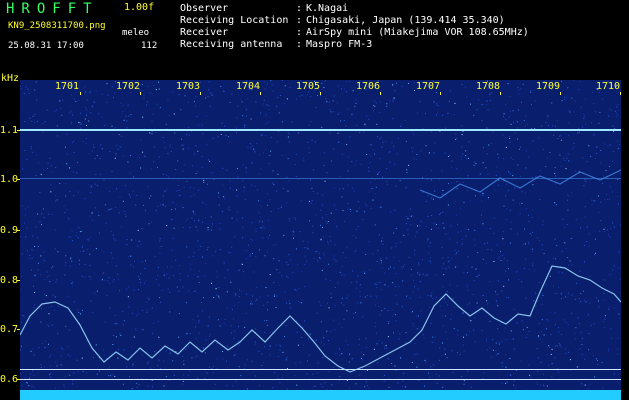 The height and width of the screenshot is (400, 629). Describe the element at coordinates (417, 32) in the screenshot. I see `receiver-value: AirSpy mini (Miakejima VOR 108.65MHz)` at that location.